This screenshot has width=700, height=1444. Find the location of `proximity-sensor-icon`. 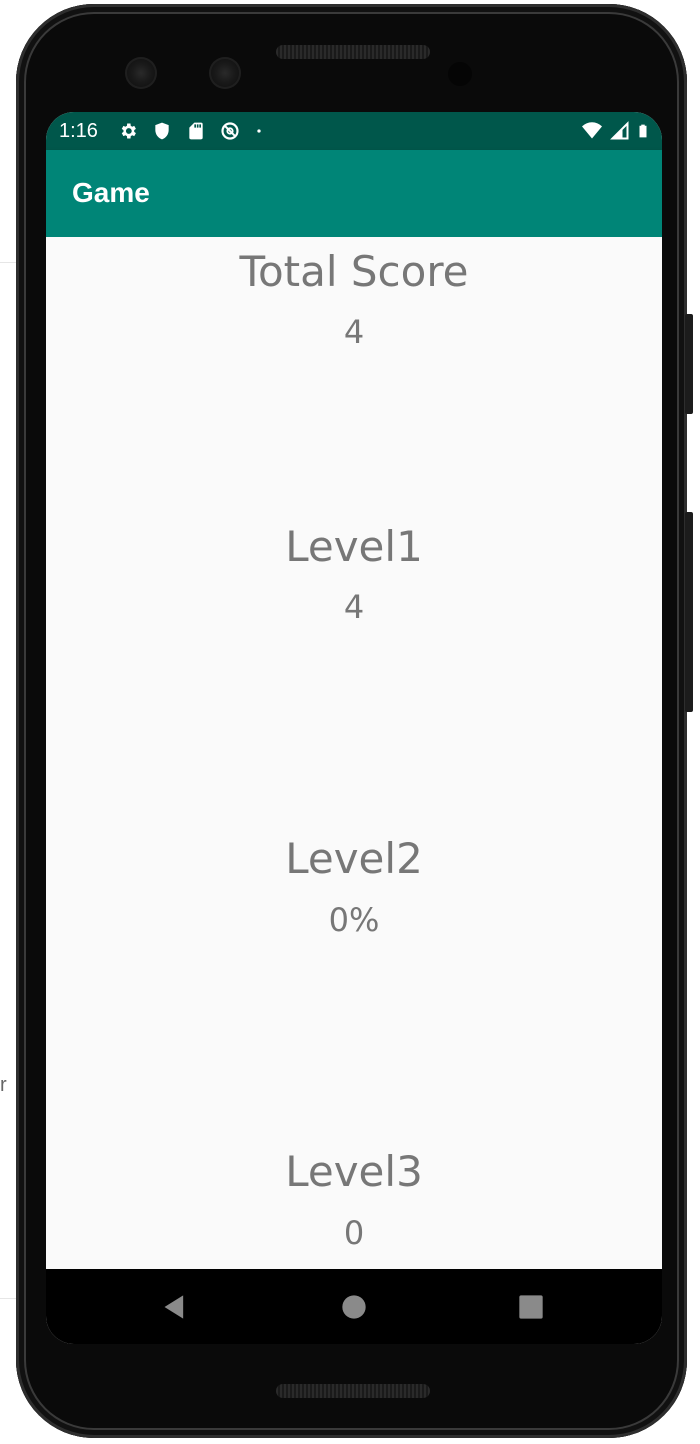

proximity-sensor-icon is located at coordinates (460, 74).